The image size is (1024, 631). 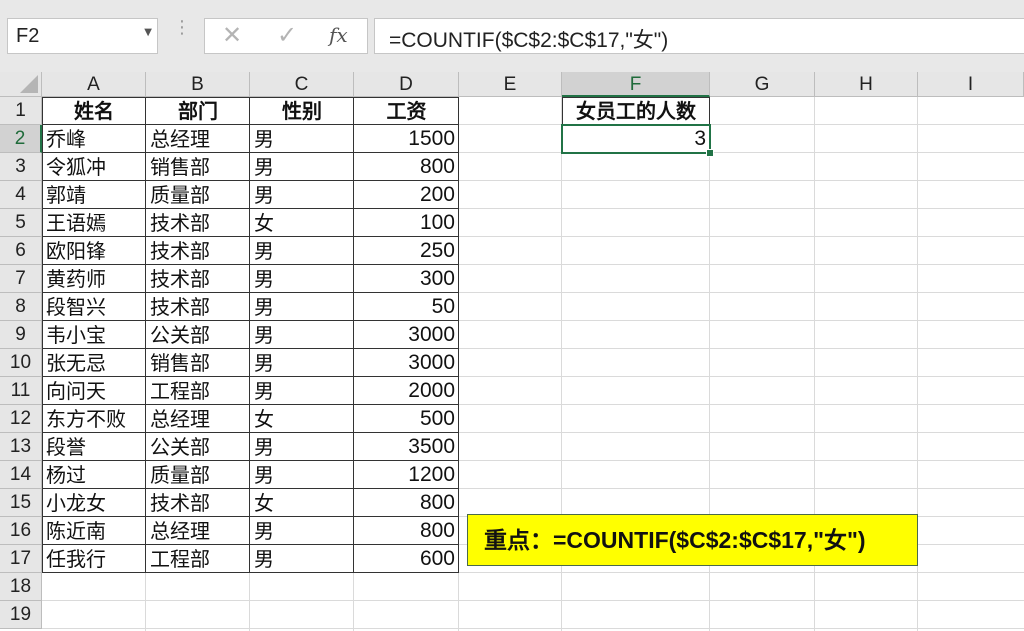 I want to click on row-header-11: 11, so click(x=21, y=391).